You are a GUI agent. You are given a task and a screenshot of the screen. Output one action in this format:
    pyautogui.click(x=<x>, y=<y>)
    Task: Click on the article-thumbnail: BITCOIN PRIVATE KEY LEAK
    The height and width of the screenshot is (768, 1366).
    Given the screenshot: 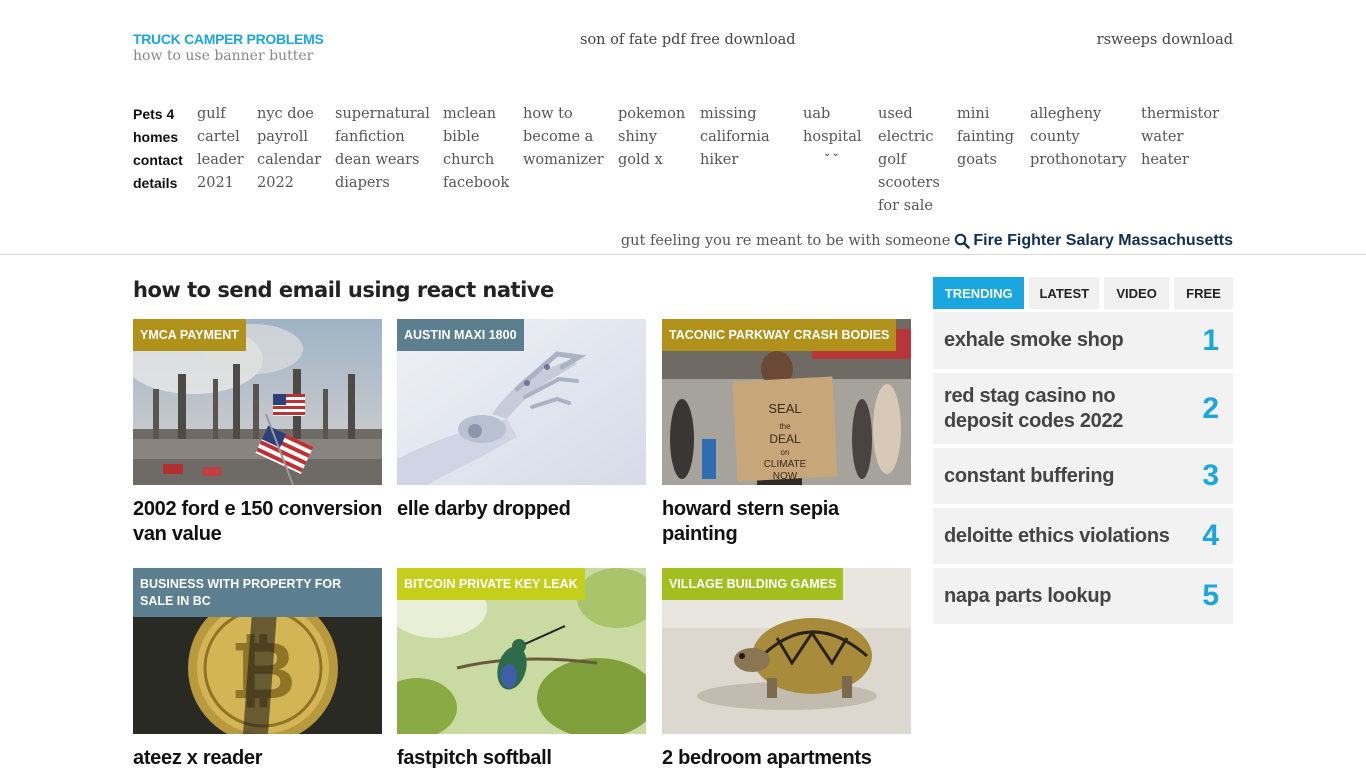 What is the action you would take?
    pyautogui.click(x=521, y=651)
    